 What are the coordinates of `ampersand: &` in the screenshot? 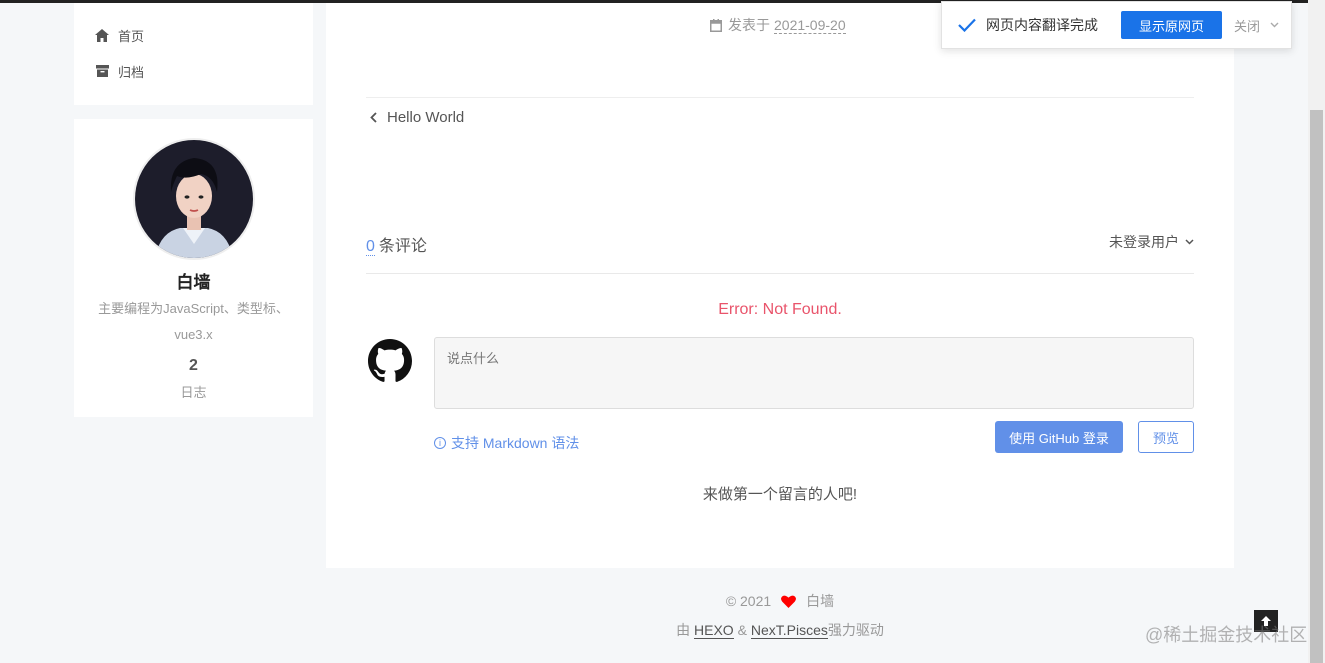 It's located at (742, 630).